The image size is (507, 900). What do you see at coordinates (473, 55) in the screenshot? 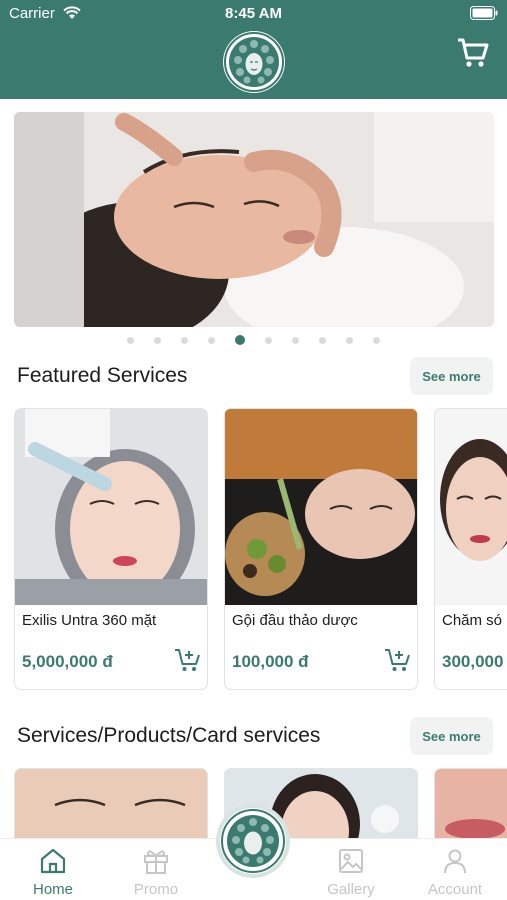
I see `cart-icon` at bounding box center [473, 55].